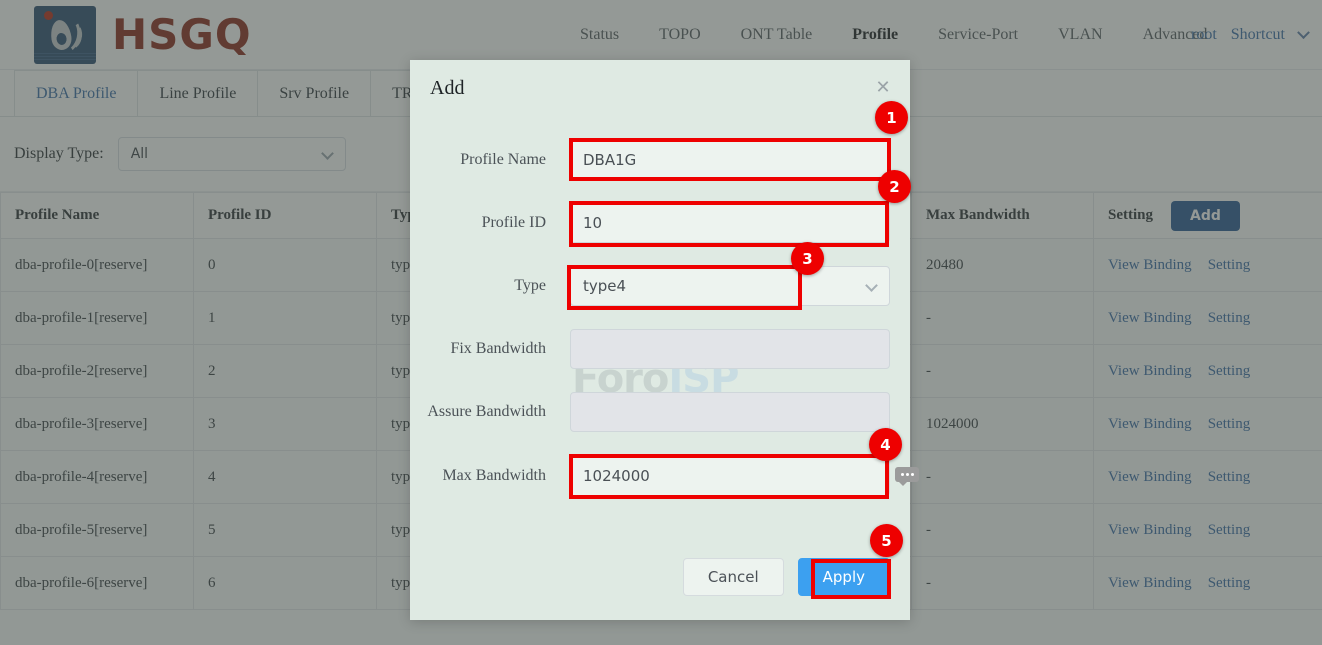 The height and width of the screenshot is (645, 1322). I want to click on field-row-fix-bandwidth: Fix Bandwidth, so click(660, 349).